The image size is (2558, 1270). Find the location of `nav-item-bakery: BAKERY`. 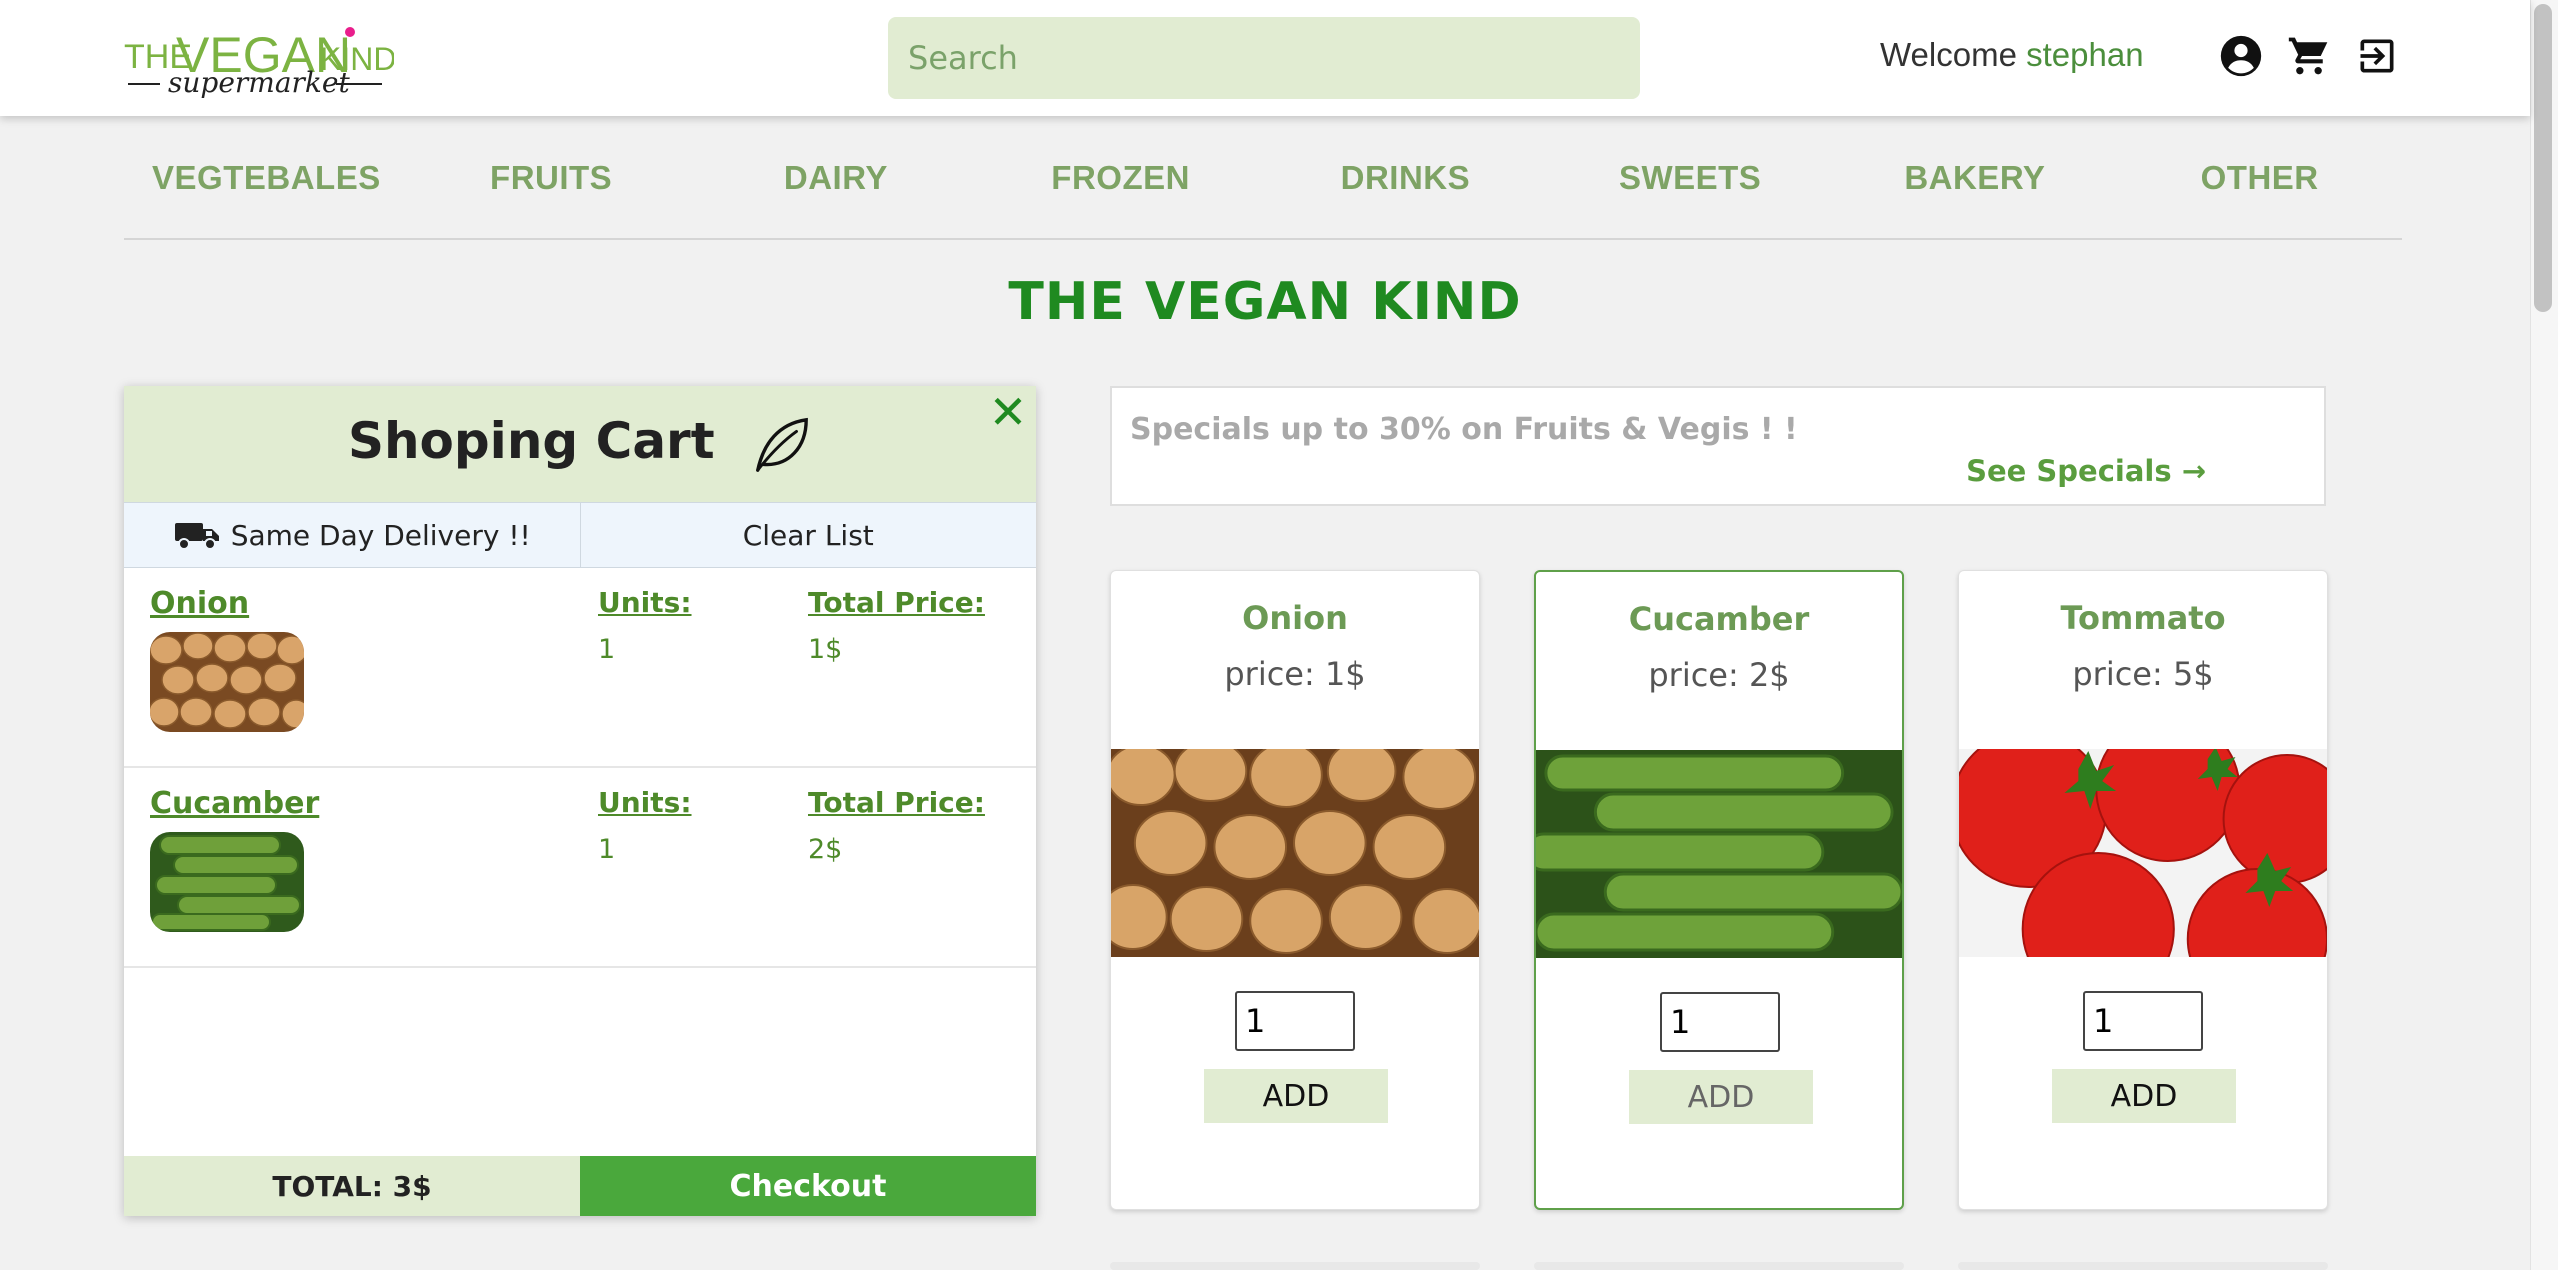

nav-item-bakery: BAKERY is located at coordinates (1975, 194).